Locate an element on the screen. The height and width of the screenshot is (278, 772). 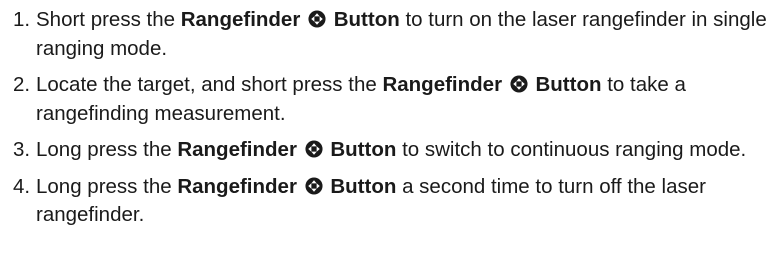
step-number: 3. is located at coordinates (22, 149).